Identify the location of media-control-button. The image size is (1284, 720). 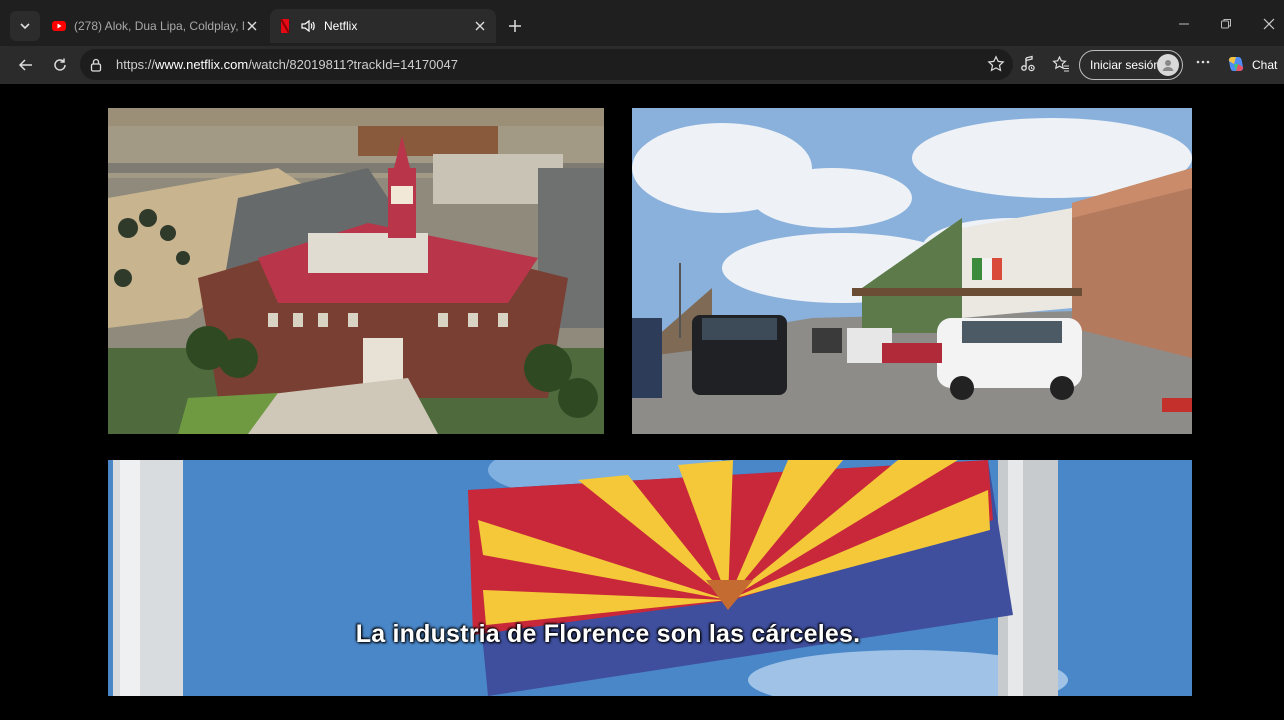
(1028, 64).